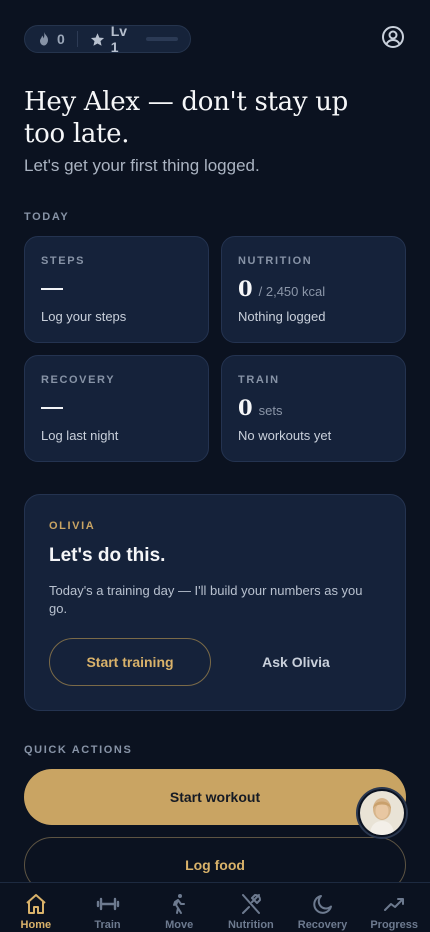 Image resolution: width=430 pixels, height=932 pixels. What do you see at coordinates (215, 39) in the screenshot?
I see `top-bar: 0 Lv 1` at bounding box center [215, 39].